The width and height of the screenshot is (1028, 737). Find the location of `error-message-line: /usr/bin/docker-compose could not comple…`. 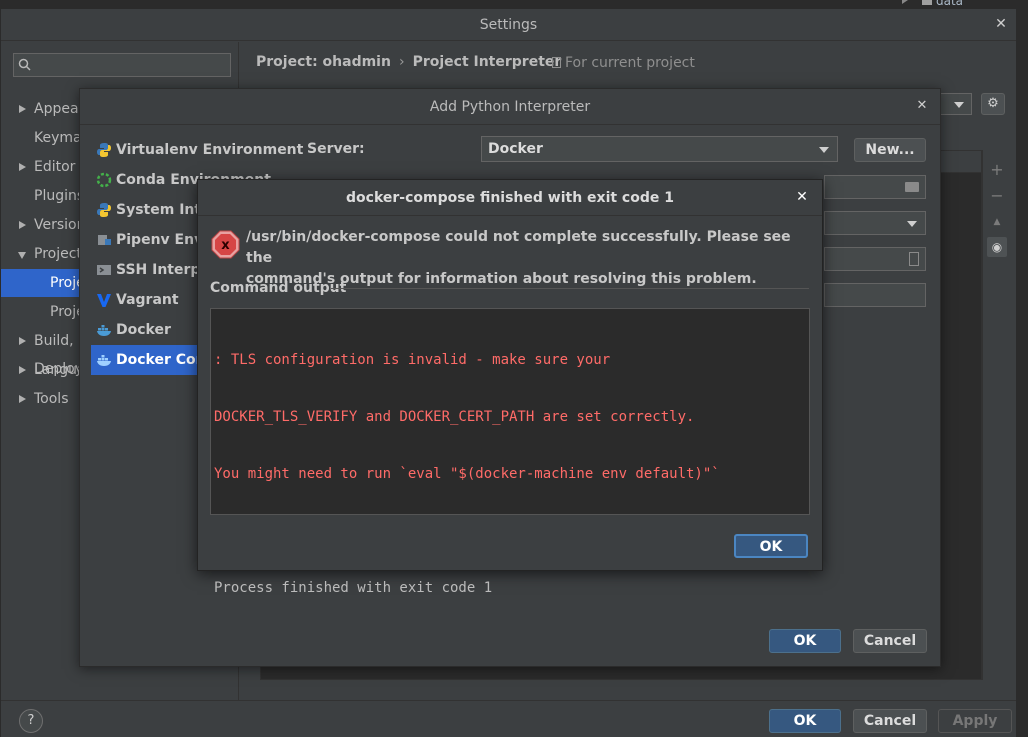

error-message-line: /usr/bin/docker-compose could not comple… is located at coordinates (518, 247).